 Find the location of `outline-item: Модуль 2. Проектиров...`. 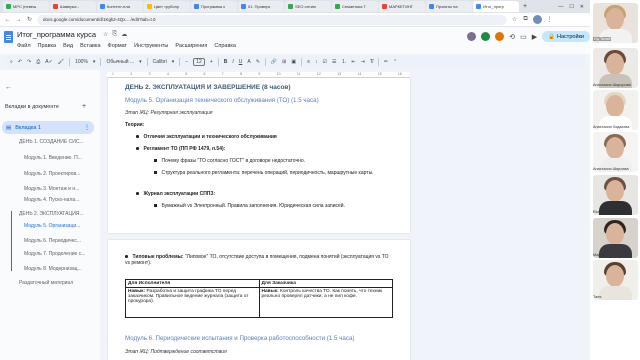

outline-item: Модуль 2. Проектиров... is located at coordinates (59, 174).